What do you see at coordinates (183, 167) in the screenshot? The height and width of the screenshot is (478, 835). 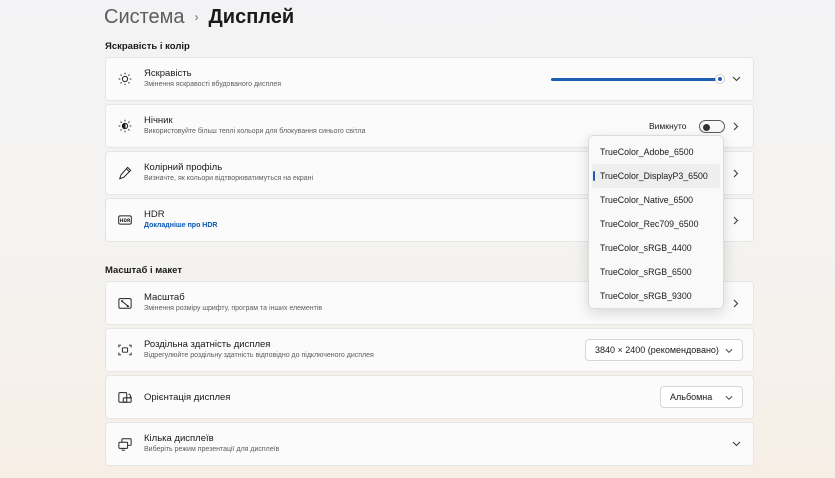 I see `color-profile-title: Колірний профіль` at bounding box center [183, 167].